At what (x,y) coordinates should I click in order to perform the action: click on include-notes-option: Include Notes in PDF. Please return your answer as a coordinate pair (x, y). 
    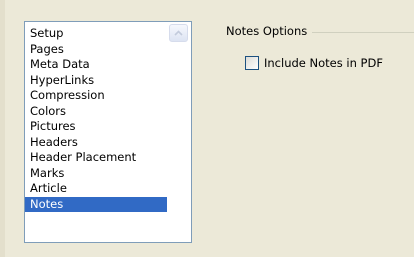
    Looking at the image, I should click on (314, 62).